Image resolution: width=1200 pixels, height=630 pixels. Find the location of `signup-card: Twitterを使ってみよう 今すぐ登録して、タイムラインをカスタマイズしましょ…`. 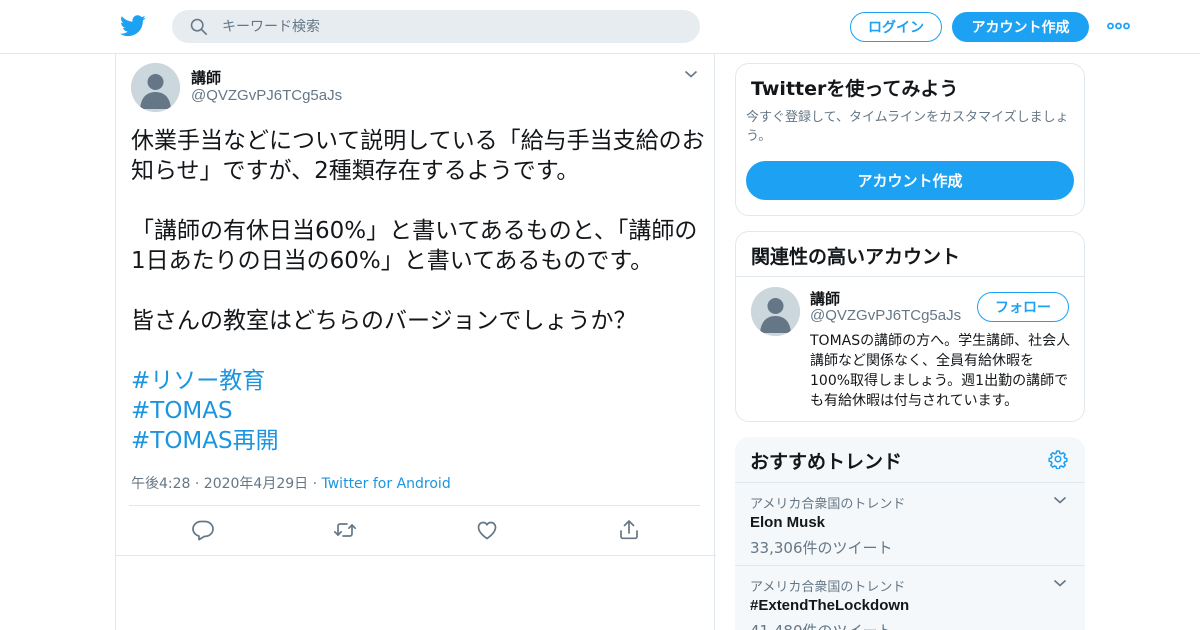

signup-card: Twitterを使ってみよう 今すぐ登録して、タイムラインをカスタマイズしましょ… is located at coordinates (910, 139).